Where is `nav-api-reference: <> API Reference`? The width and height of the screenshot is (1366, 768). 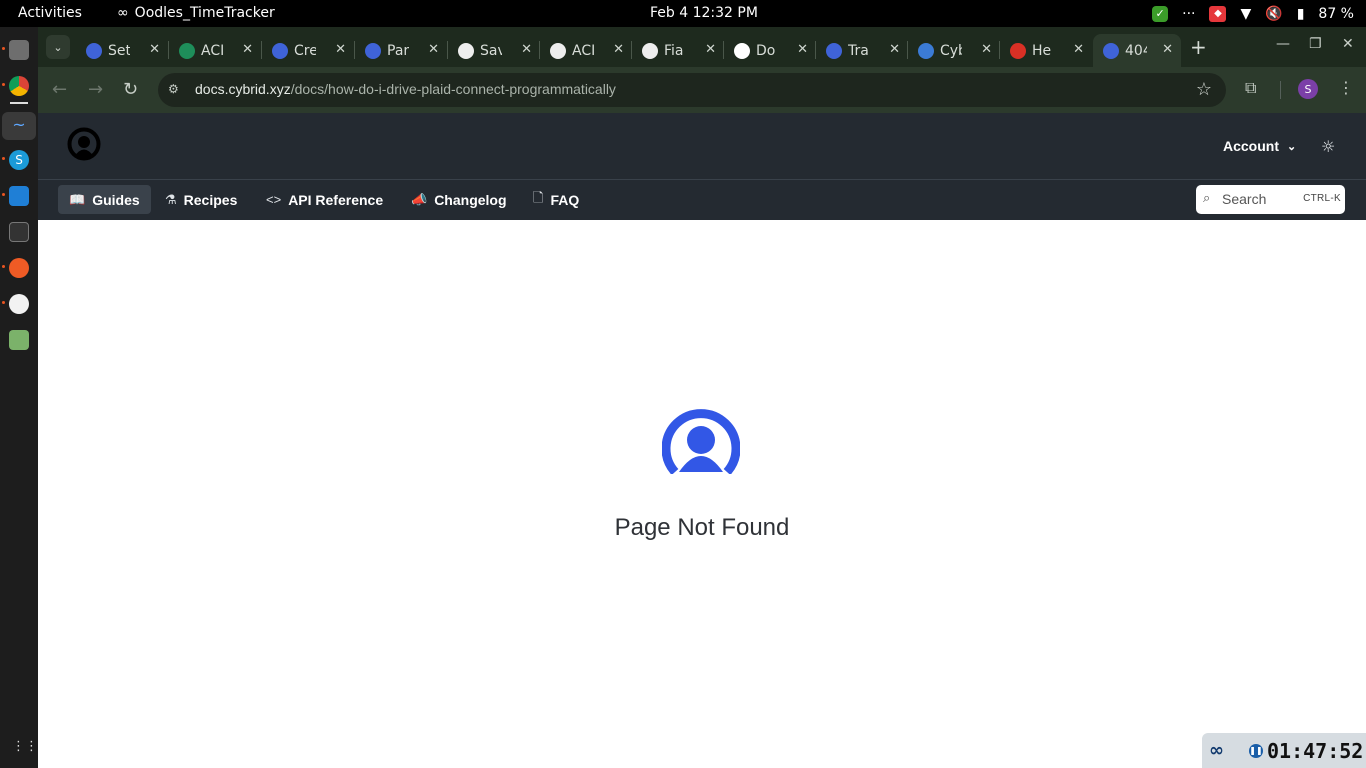 nav-api-reference: <> API Reference is located at coordinates (324, 199).